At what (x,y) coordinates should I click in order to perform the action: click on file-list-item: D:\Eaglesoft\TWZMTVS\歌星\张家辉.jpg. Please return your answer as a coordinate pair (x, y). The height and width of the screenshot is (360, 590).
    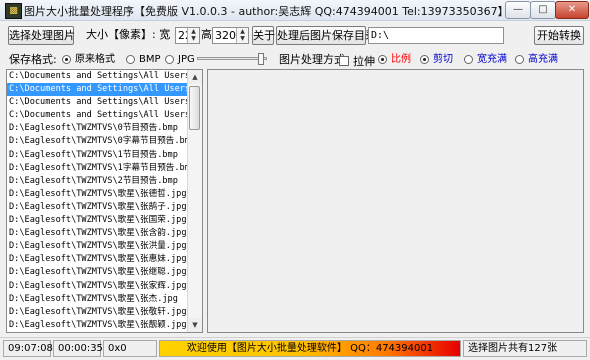
    Looking at the image, I should click on (98, 286).